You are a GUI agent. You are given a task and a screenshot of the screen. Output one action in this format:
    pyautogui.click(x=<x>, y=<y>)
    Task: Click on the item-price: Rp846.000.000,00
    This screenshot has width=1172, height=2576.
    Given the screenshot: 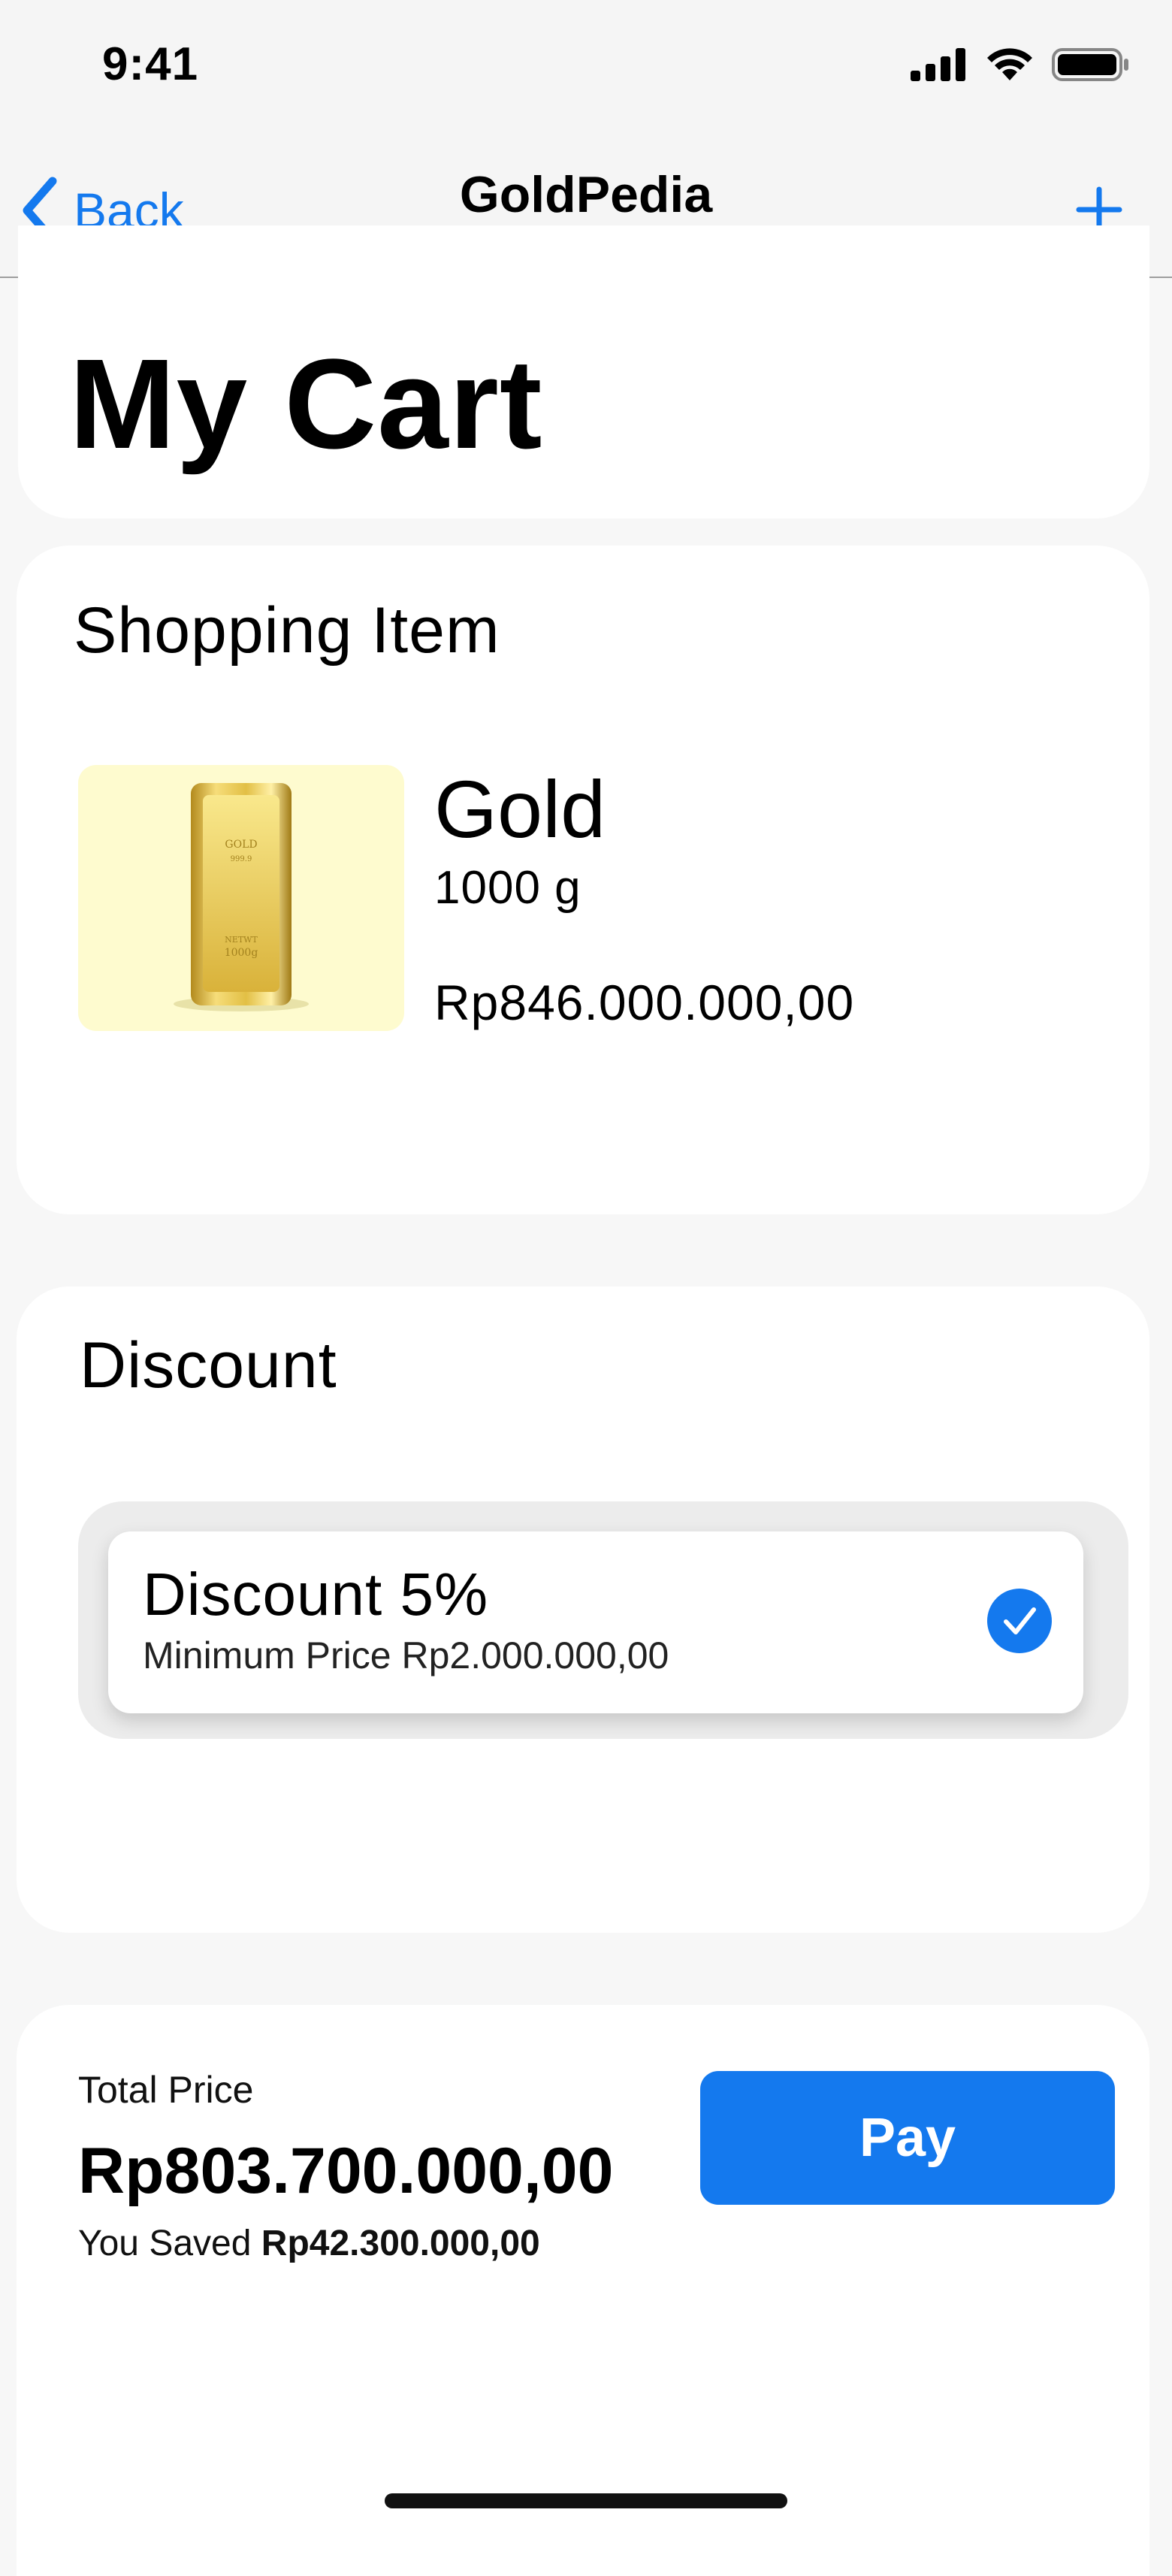 What is the action you would take?
    pyautogui.click(x=644, y=1003)
    